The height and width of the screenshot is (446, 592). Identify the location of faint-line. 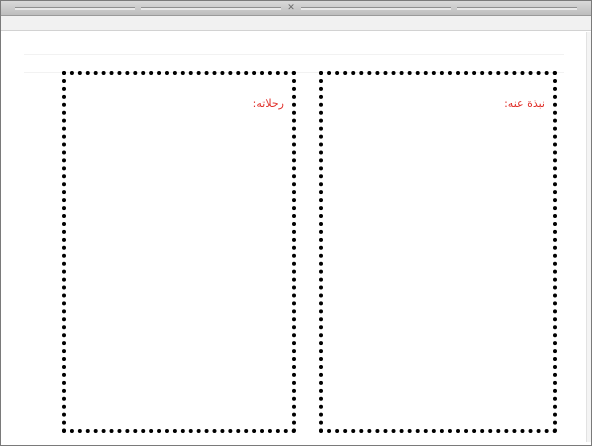
(294, 54).